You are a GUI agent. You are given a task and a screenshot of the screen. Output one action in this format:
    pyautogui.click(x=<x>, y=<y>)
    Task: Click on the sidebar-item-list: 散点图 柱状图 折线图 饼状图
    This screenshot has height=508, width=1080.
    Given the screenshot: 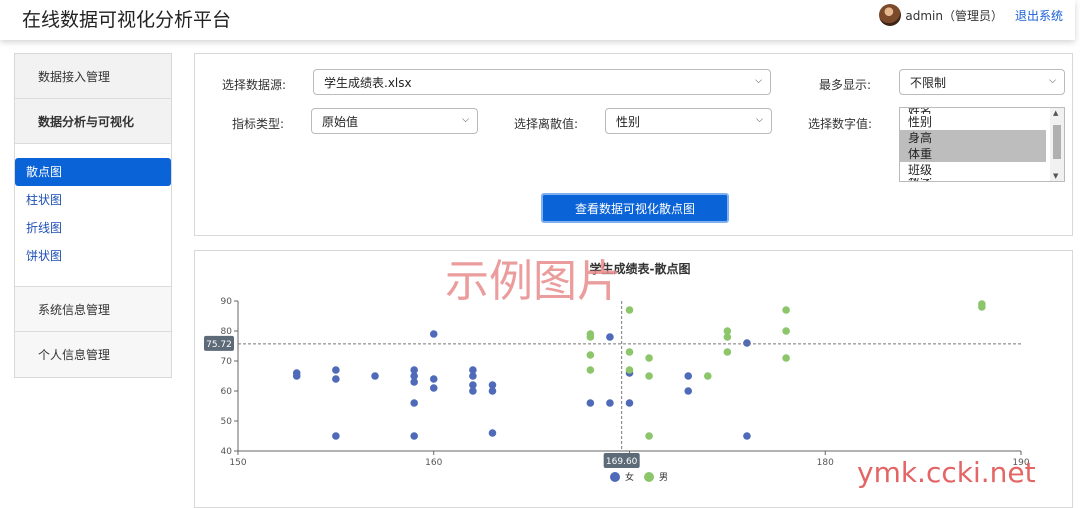 What is the action you would take?
    pyautogui.click(x=93, y=215)
    